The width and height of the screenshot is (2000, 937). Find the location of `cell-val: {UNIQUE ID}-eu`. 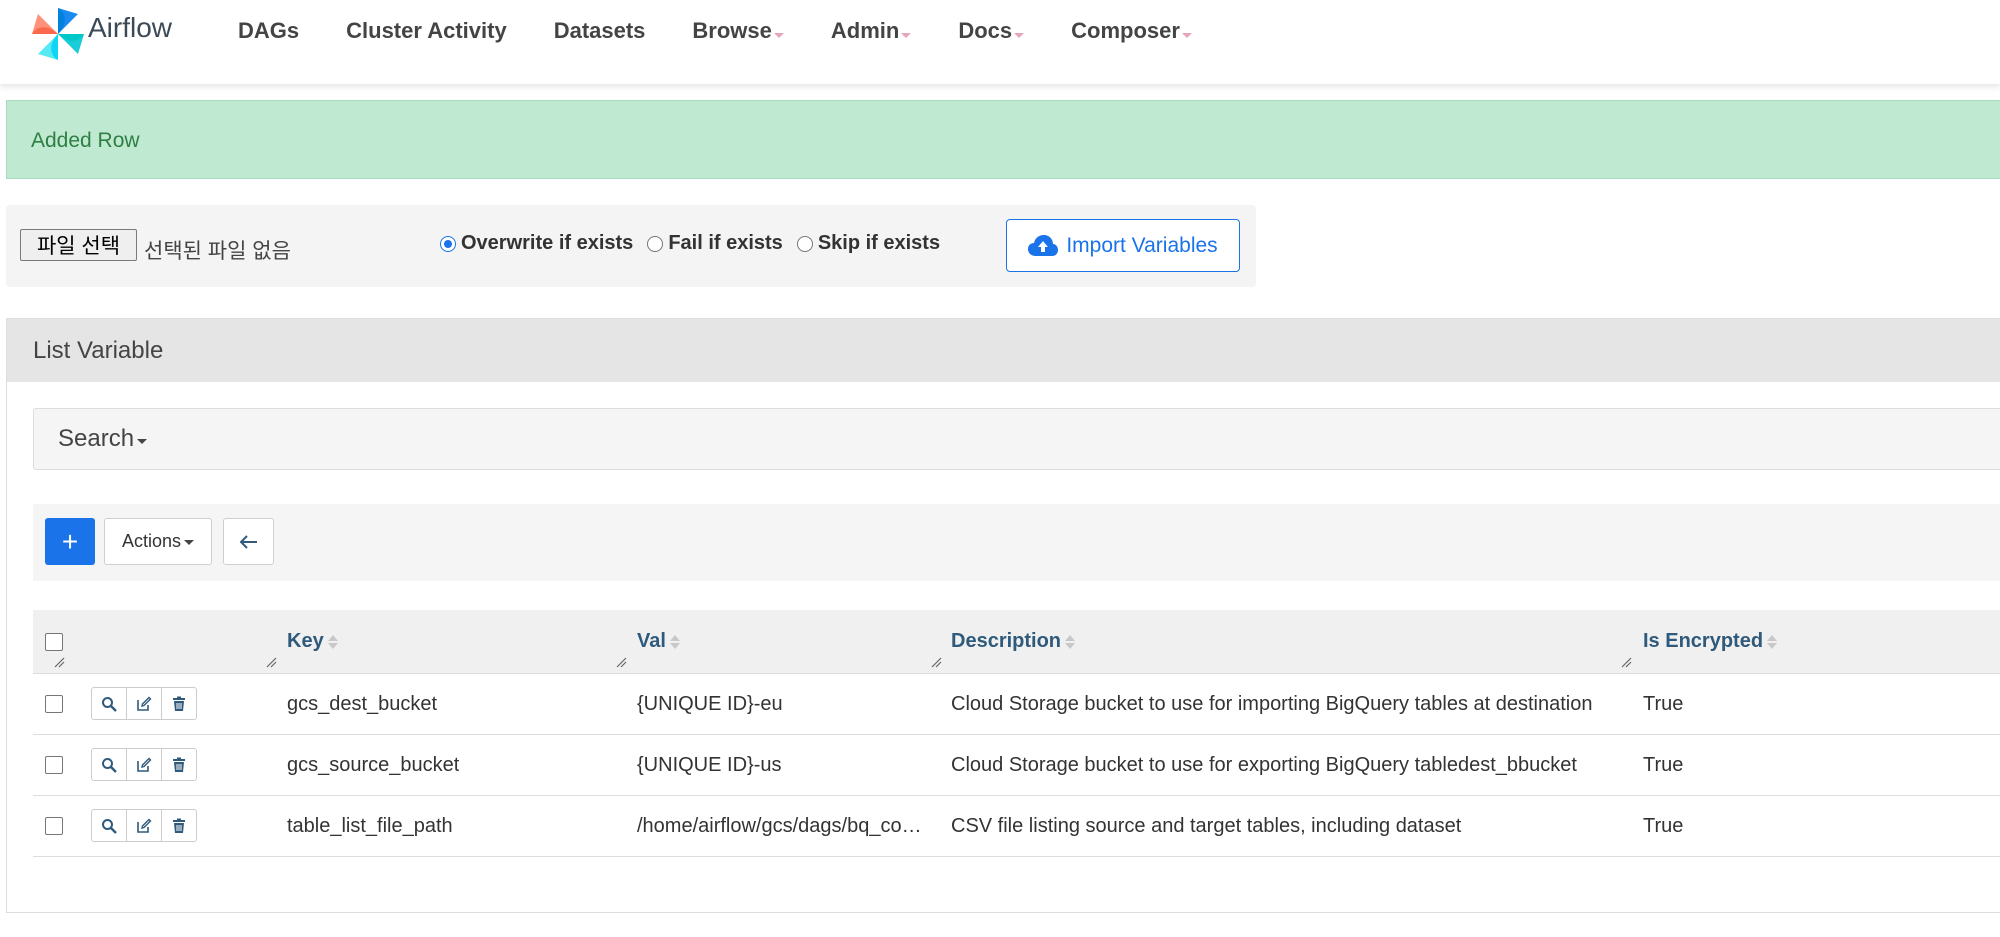

cell-val: {UNIQUE ID}-eu is located at coordinates (710, 703).